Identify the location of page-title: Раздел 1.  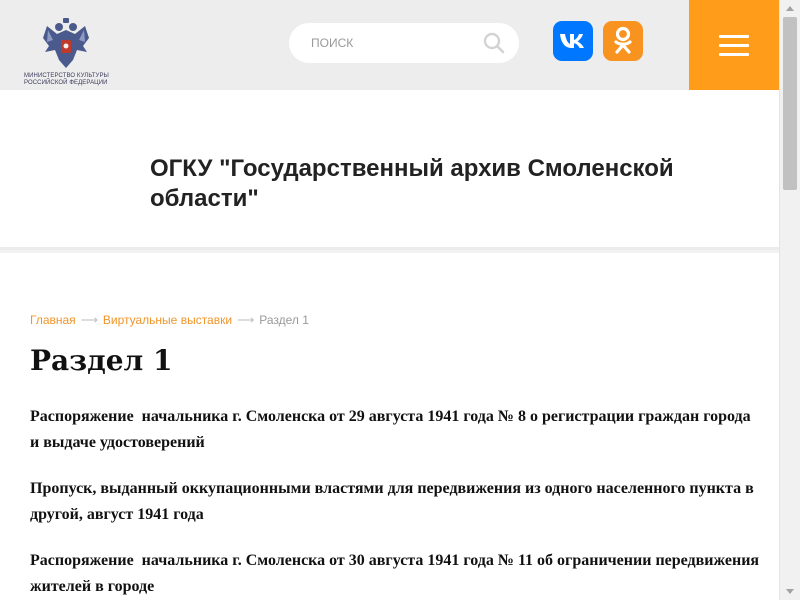
(101, 360).